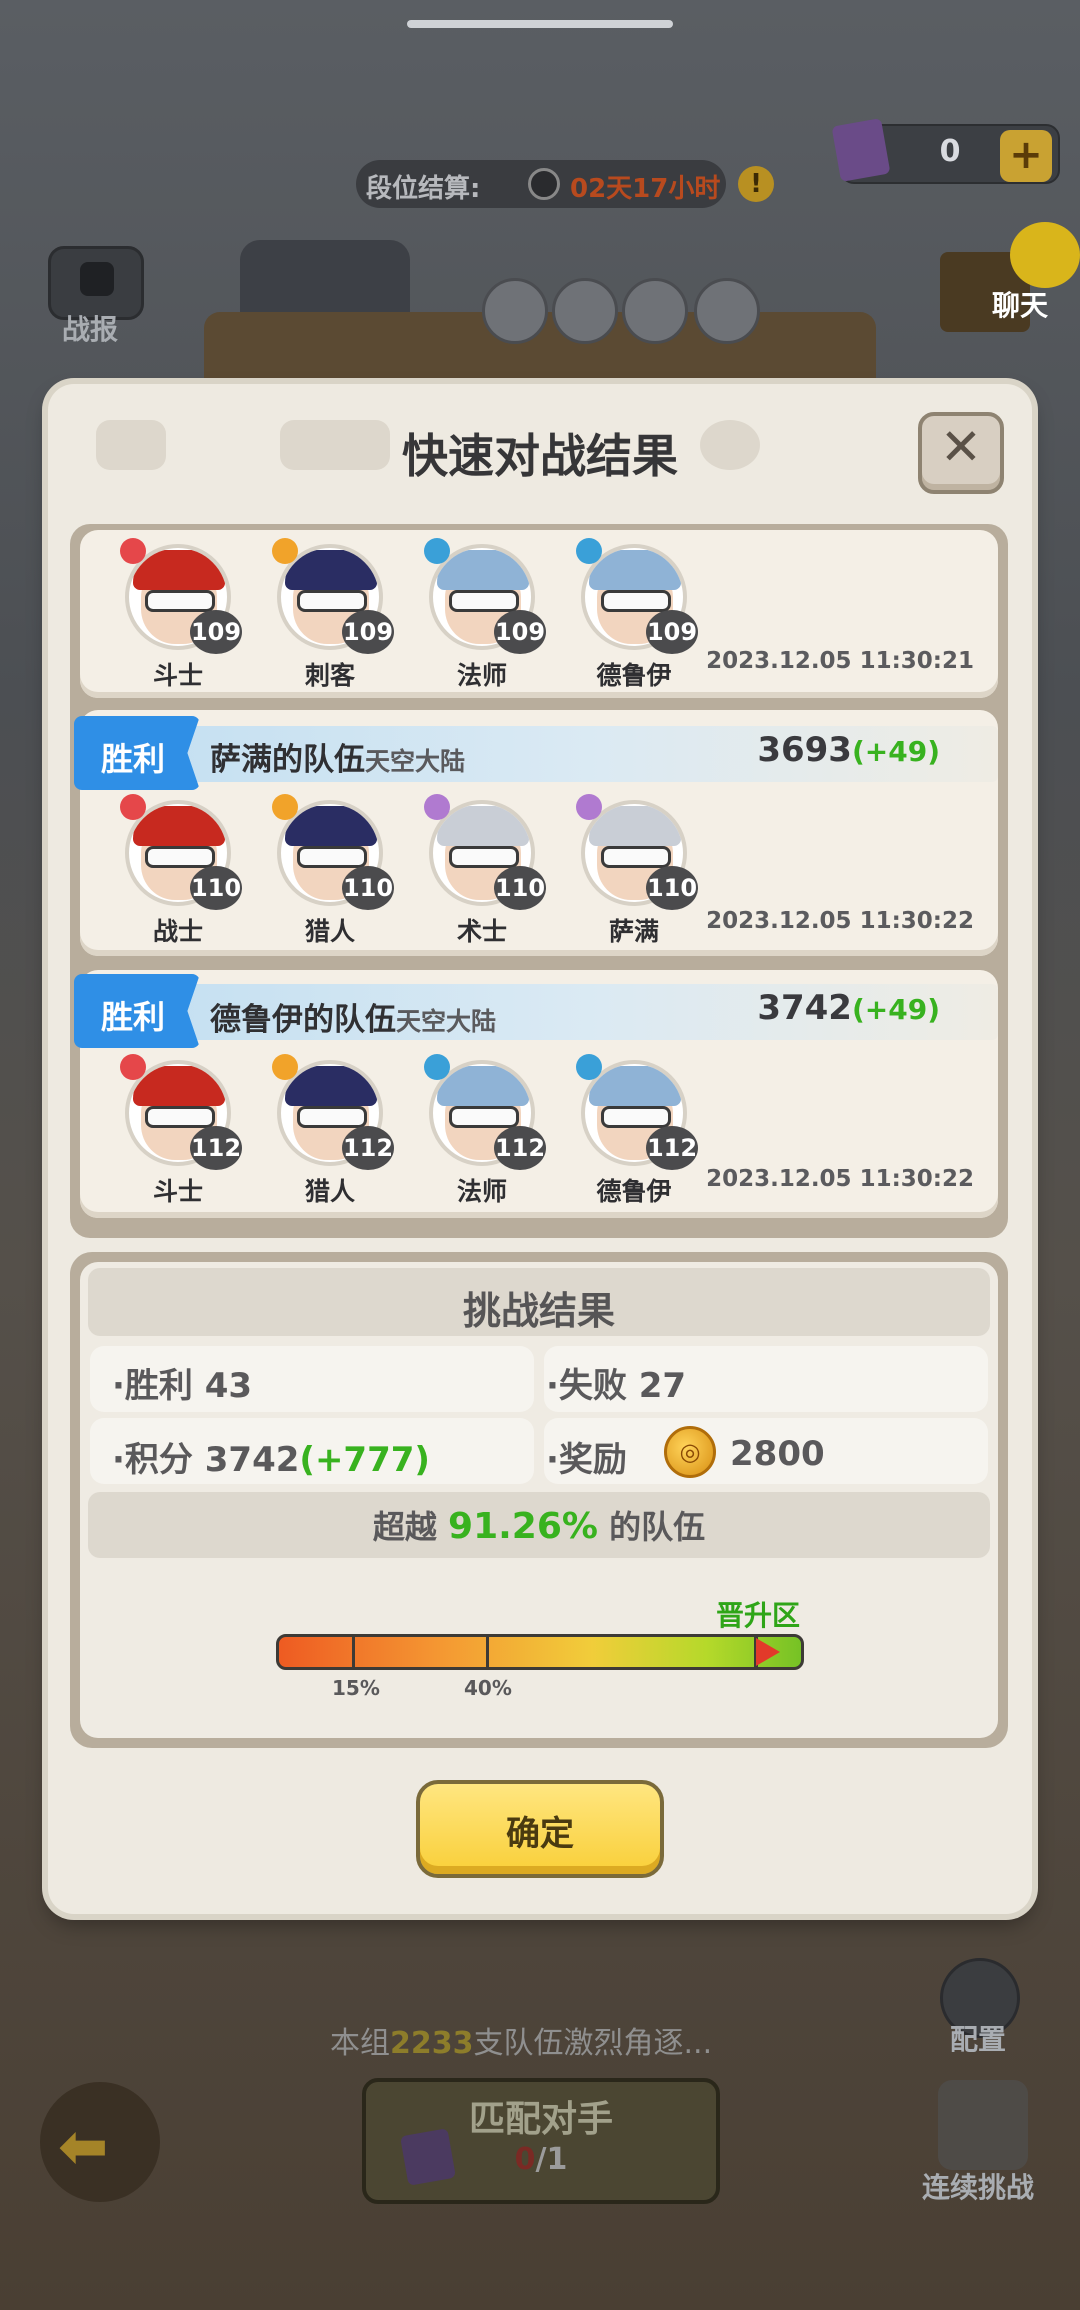 The width and height of the screenshot is (1080, 2310). I want to click on promotion-zone-label: 晋升区, so click(758, 1615).